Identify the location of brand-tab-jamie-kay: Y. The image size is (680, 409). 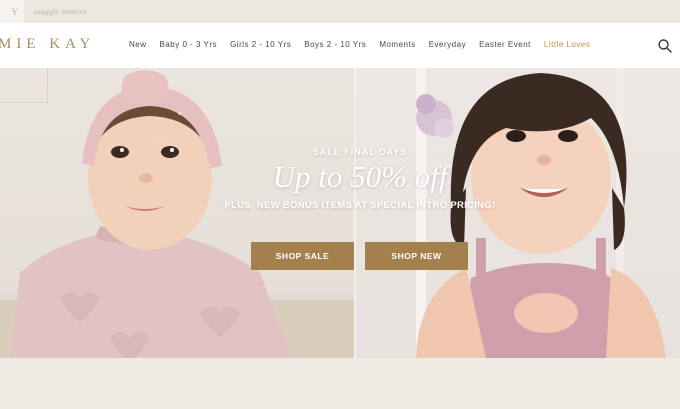
(12, 11).